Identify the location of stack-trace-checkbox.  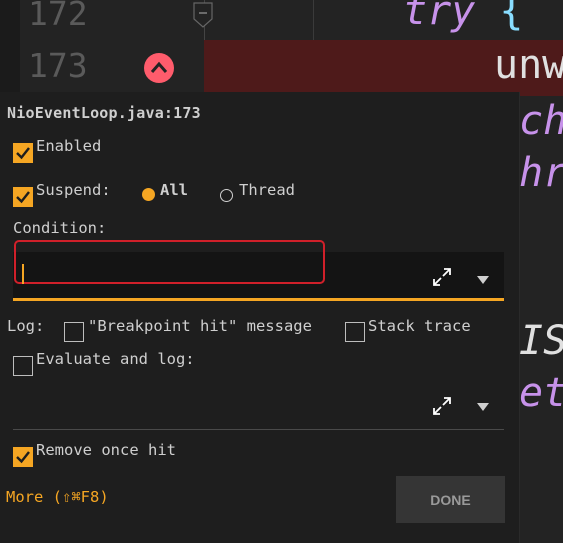
(355, 332).